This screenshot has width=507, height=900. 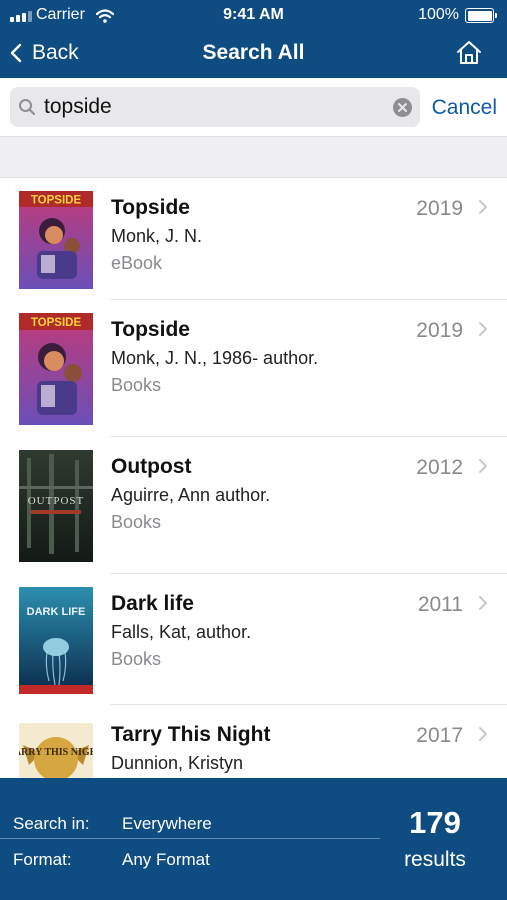 I want to click on format-value: Any Format, so click(x=166, y=859).